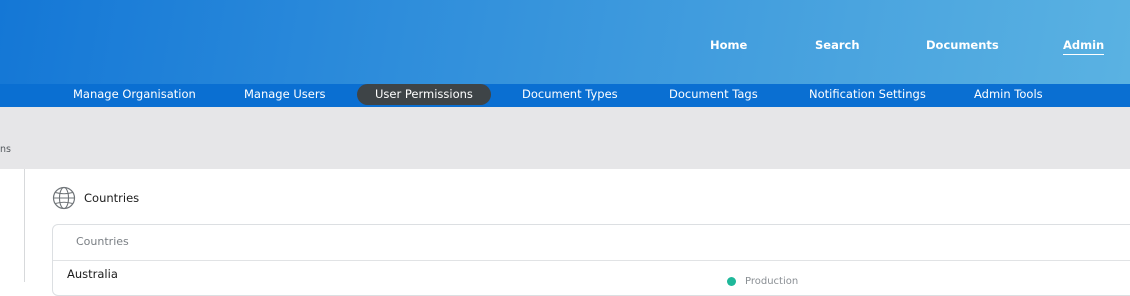  What do you see at coordinates (1084, 46) in the screenshot?
I see `nav-admin: Admin` at bounding box center [1084, 46].